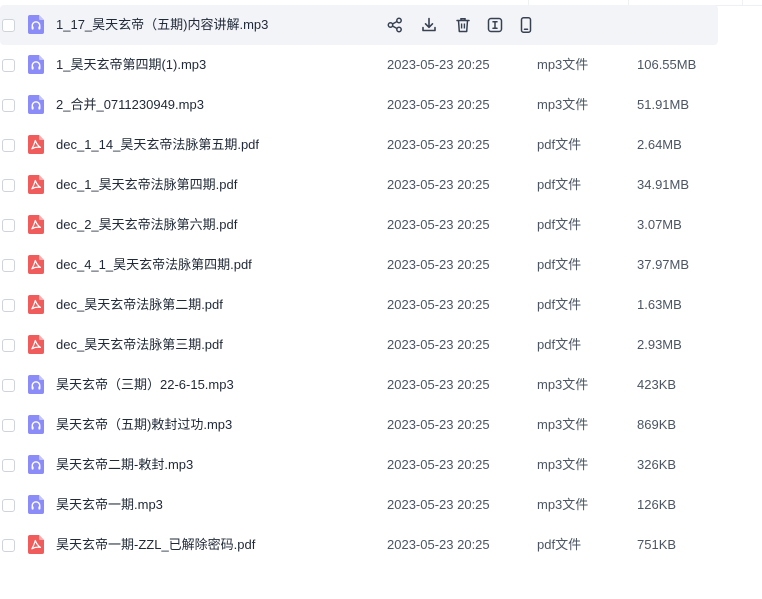 This screenshot has width=762, height=599. Describe the element at coordinates (526, 25) in the screenshot. I see `mobile-icon` at that location.